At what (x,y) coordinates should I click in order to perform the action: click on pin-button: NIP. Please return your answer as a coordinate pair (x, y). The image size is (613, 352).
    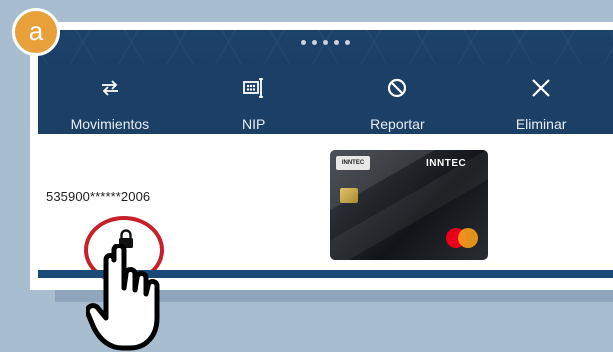
    Looking at the image, I should click on (254, 99).